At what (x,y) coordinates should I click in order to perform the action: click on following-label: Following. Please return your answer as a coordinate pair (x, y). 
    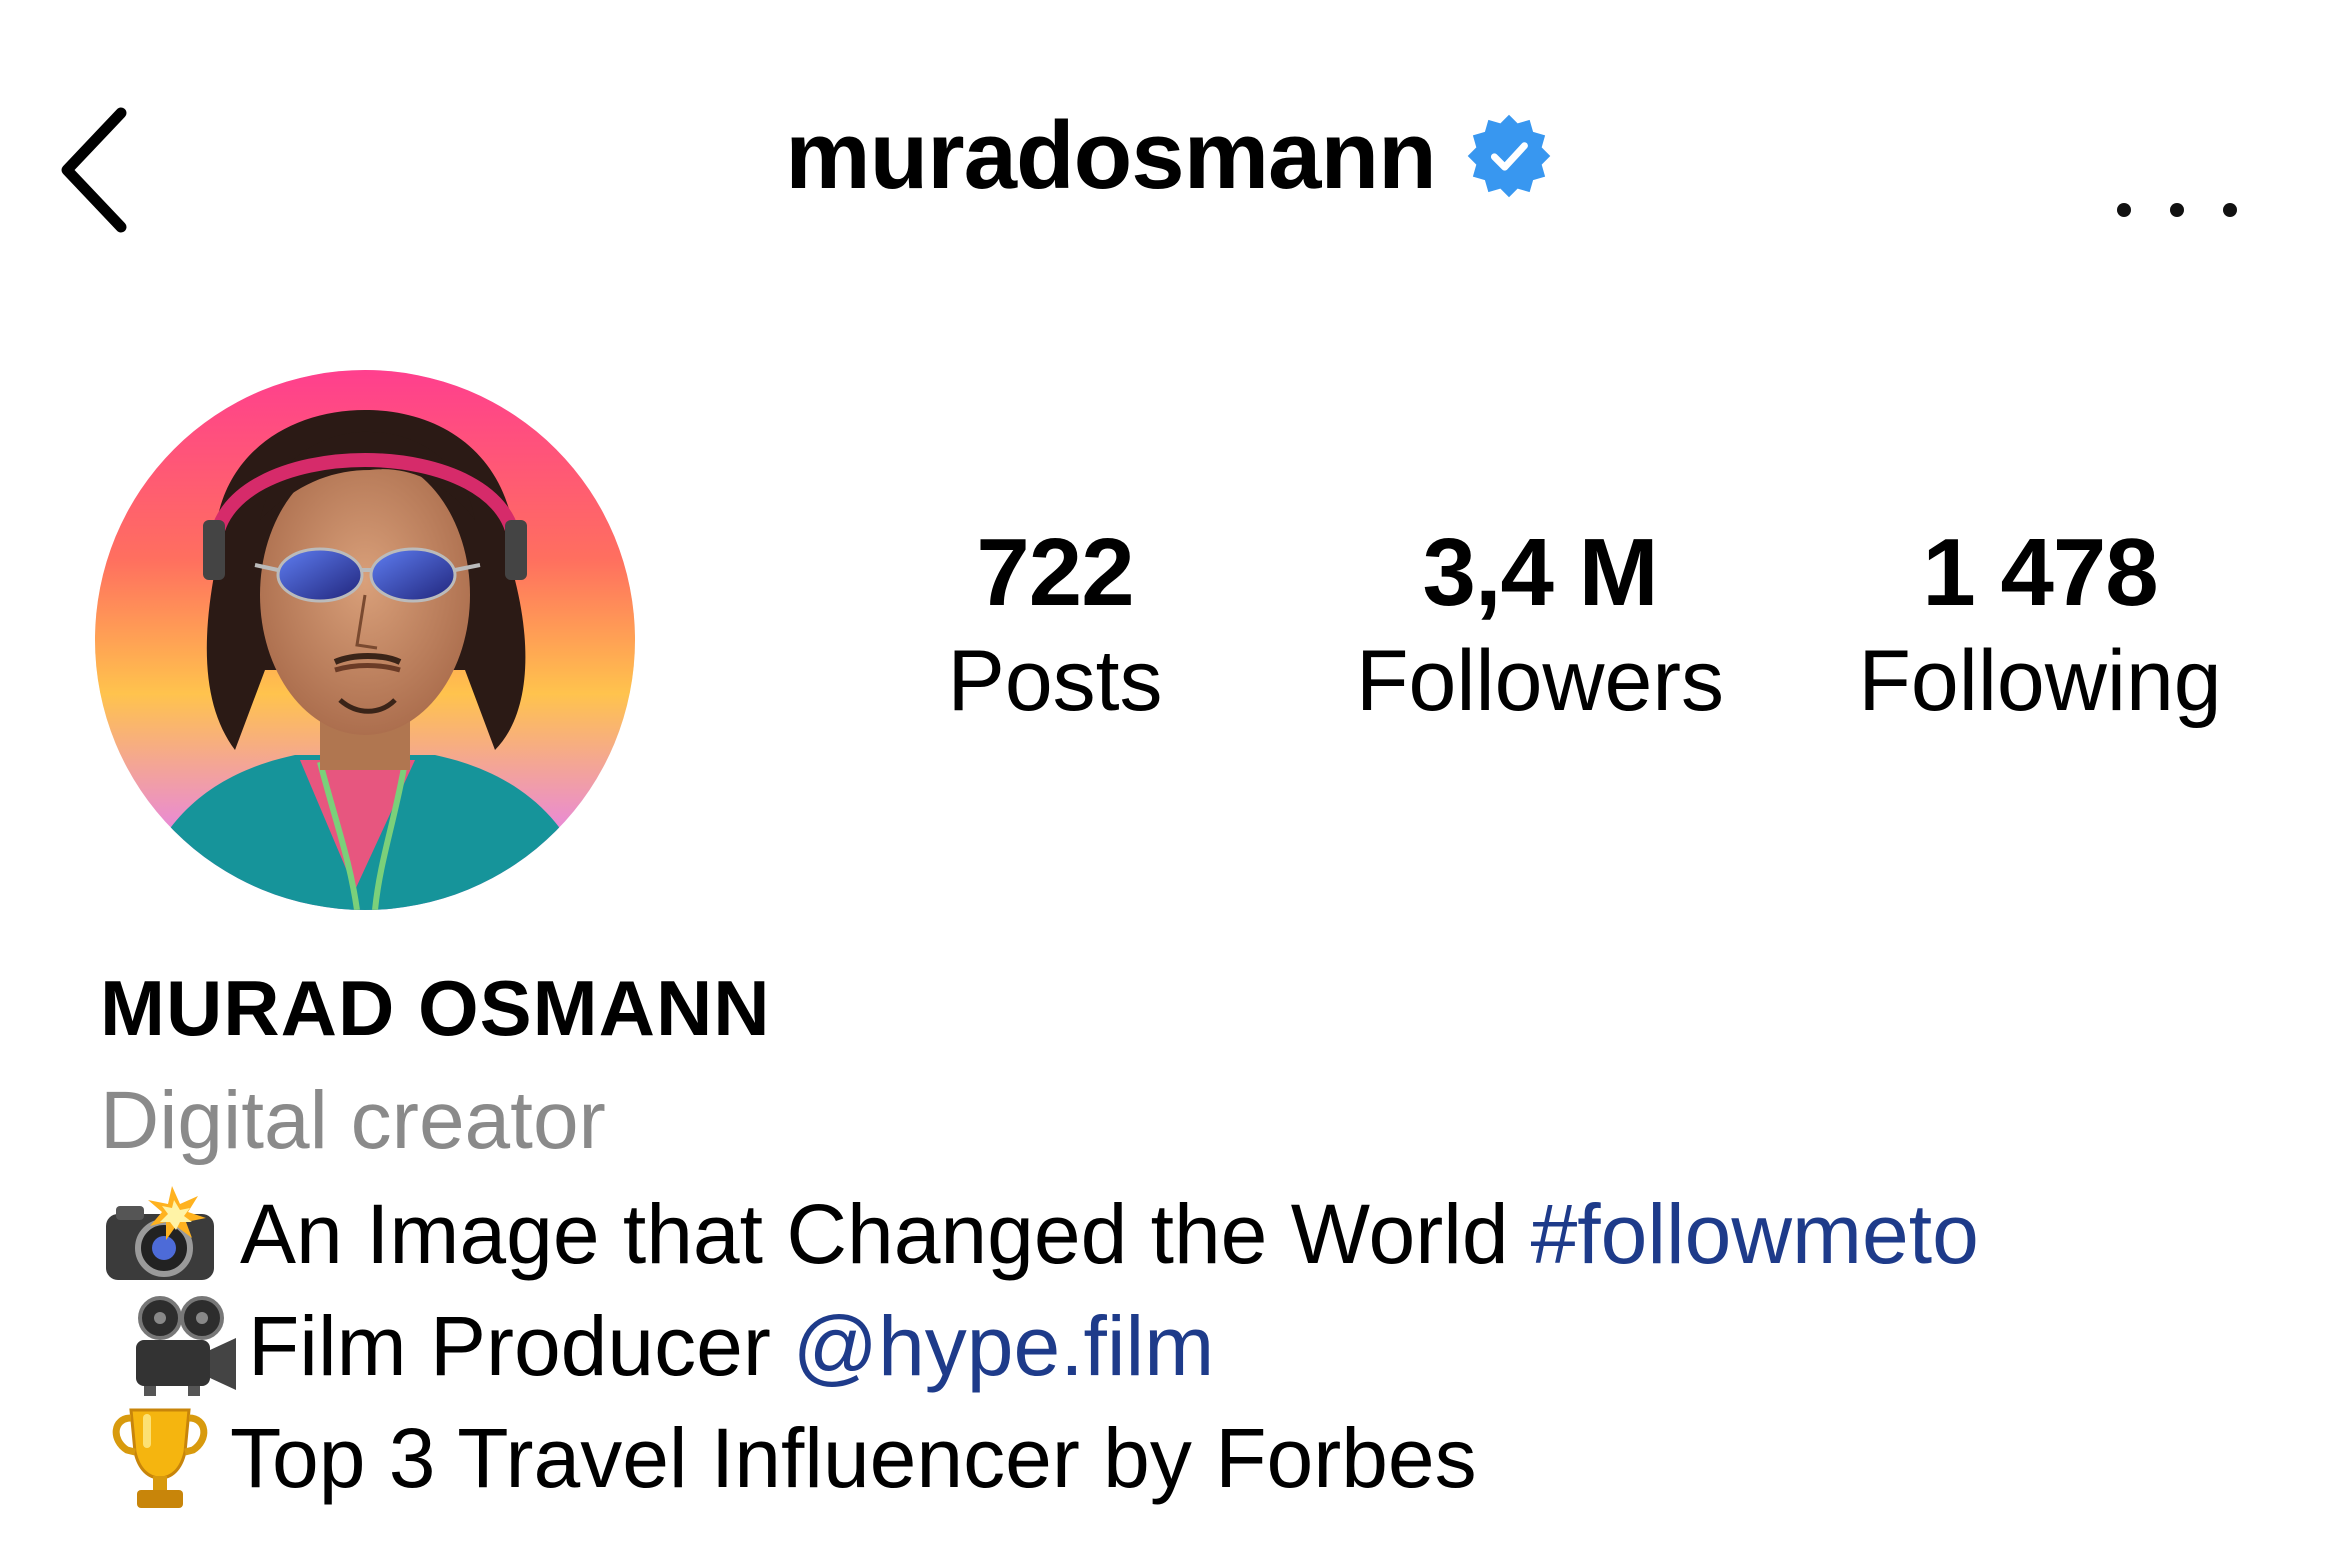
    Looking at the image, I should click on (2040, 680).